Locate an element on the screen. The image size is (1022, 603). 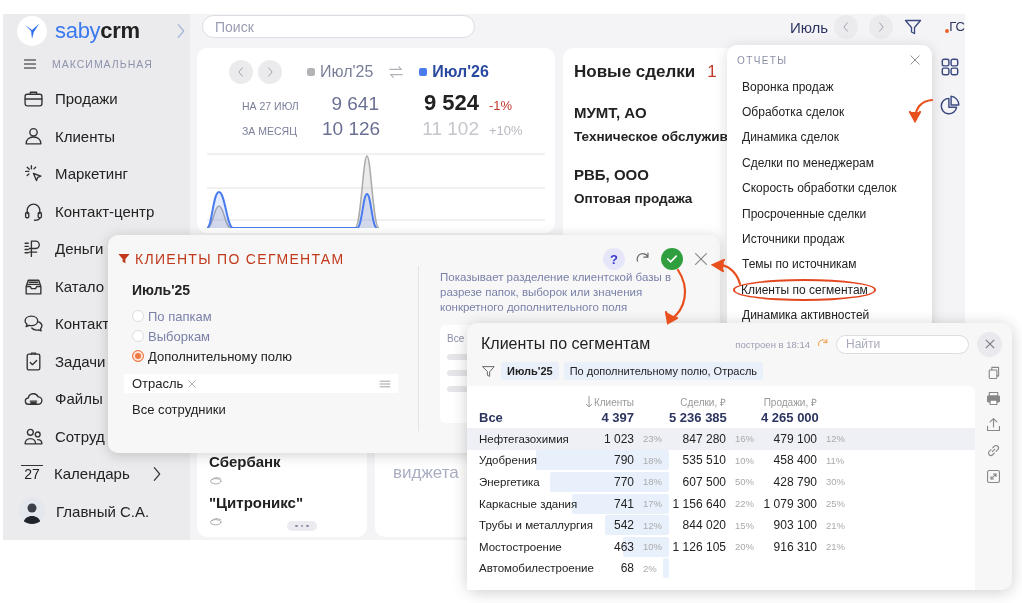
table-row: Удобрения 790 18% 535 510 10% 458 400 11% is located at coordinates (721, 460).